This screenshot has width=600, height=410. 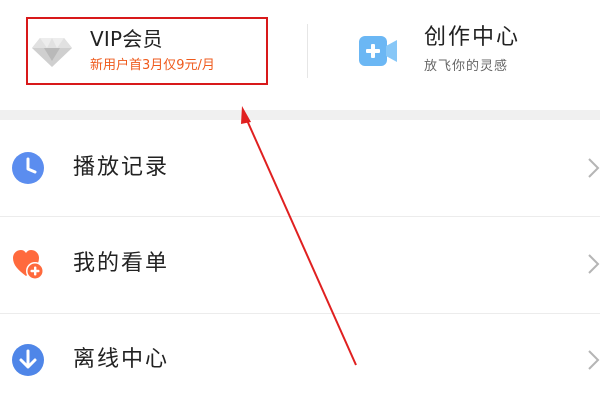 What do you see at coordinates (121, 263) in the screenshot?
I see `menu-item-label: 我的看单` at bounding box center [121, 263].